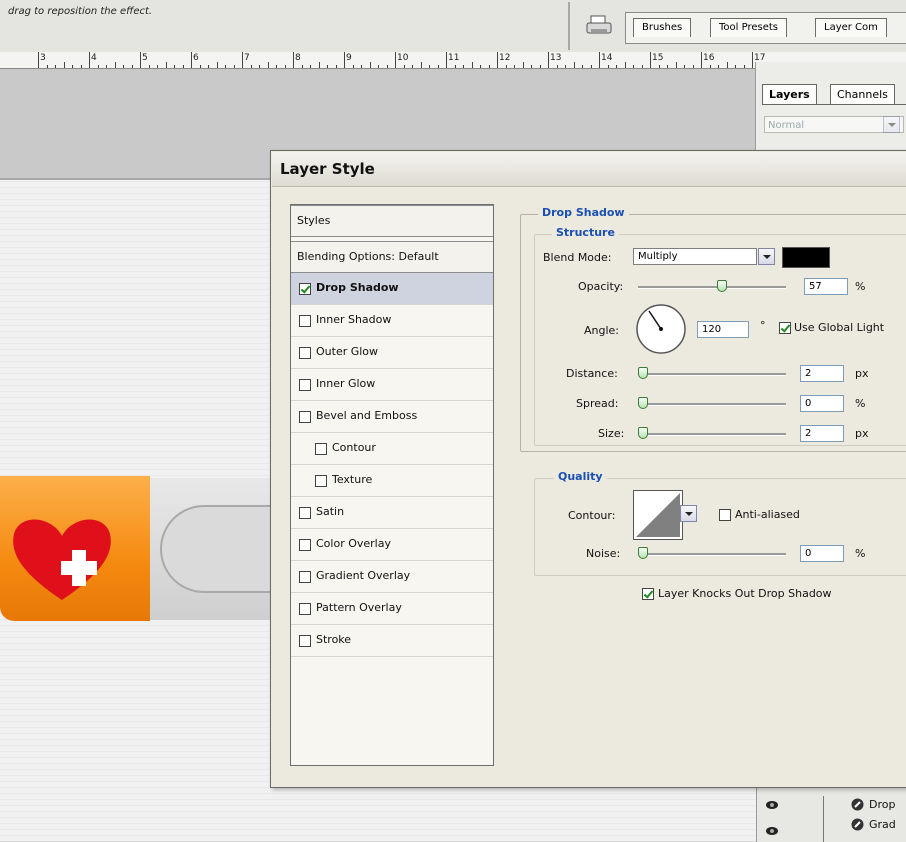  I want to click on tab-brushes: Brushes, so click(662, 27).